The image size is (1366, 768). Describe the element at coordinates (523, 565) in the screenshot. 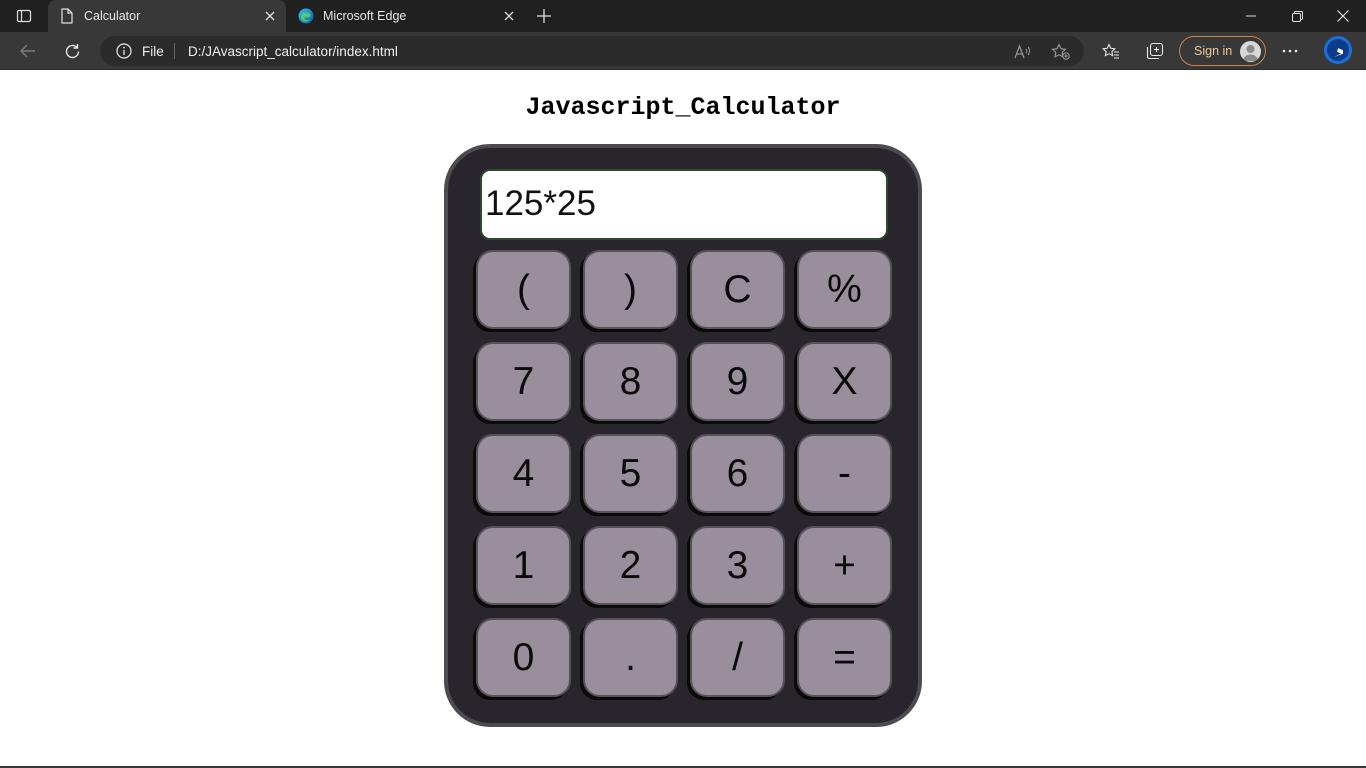

I see `key-1: 1` at that location.